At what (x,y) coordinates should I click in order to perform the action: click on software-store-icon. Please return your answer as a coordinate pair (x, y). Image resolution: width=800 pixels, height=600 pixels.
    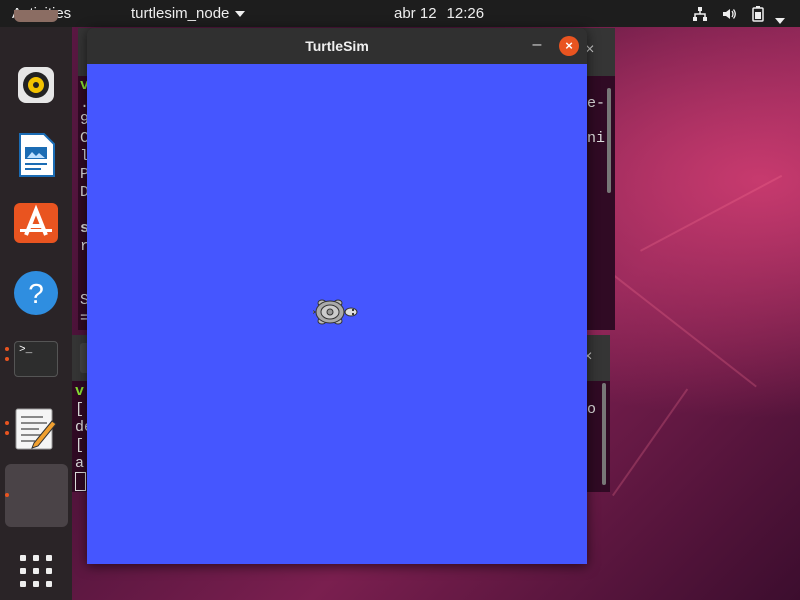
    Looking at the image, I should click on (36, 223).